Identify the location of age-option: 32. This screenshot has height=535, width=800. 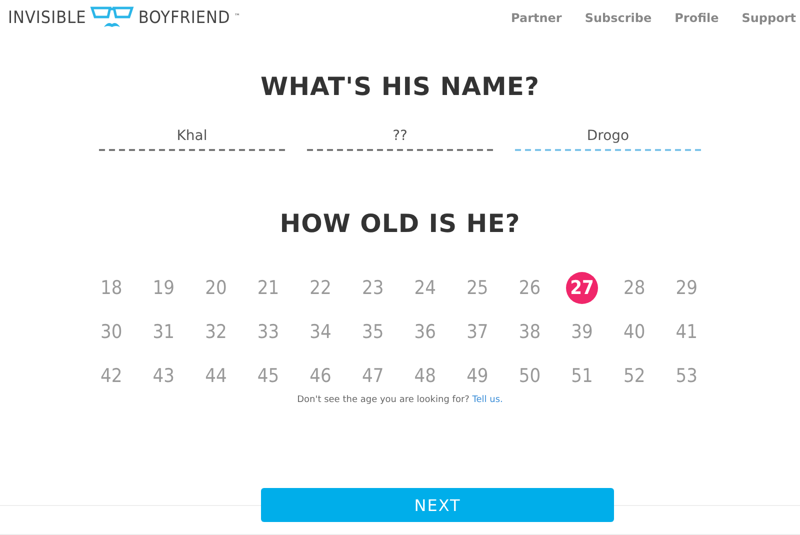
(216, 332).